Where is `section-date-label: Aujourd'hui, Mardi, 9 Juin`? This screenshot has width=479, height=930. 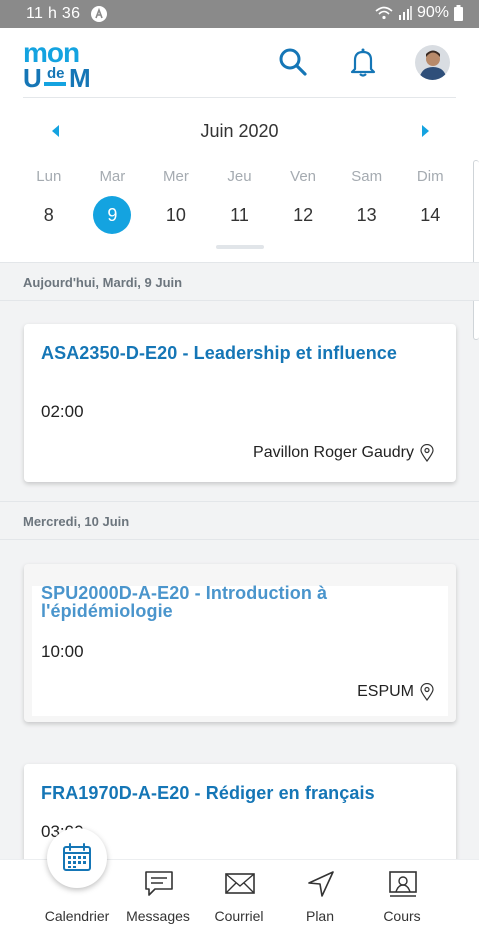
section-date-label: Aujourd'hui, Mardi, 9 Juin is located at coordinates (103, 282).